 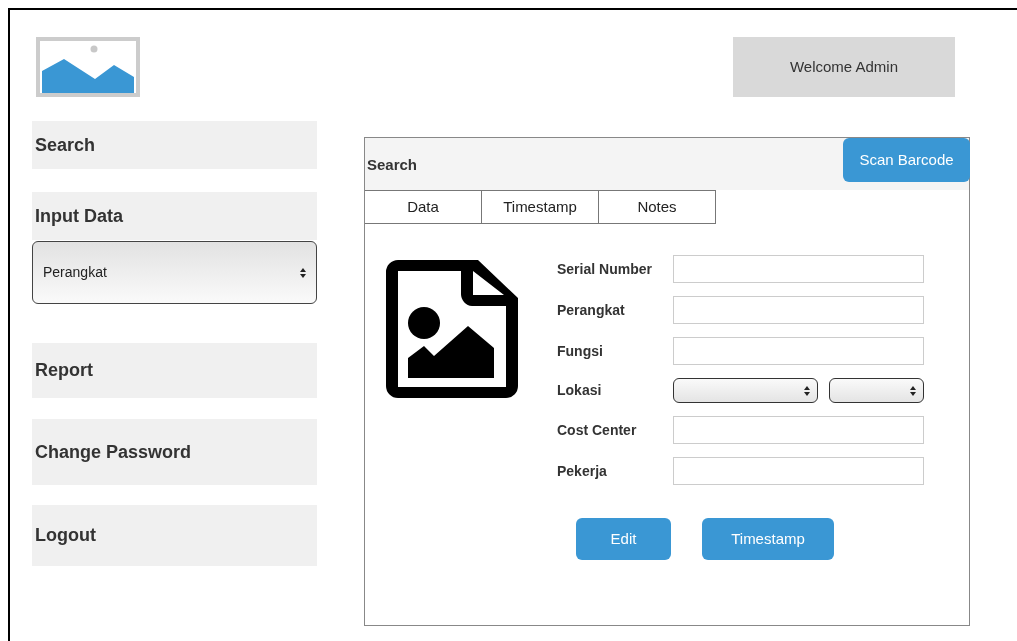 I want to click on tab: Data, so click(x=423, y=207).